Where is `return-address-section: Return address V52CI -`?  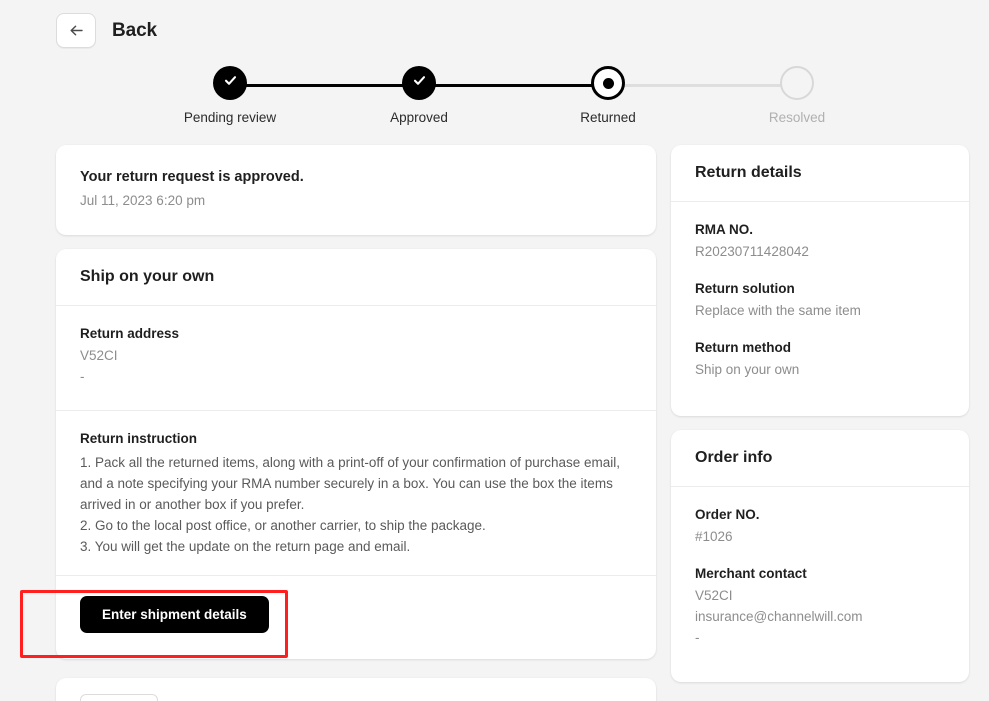
return-address-section: Return address V52CI - is located at coordinates (356, 358).